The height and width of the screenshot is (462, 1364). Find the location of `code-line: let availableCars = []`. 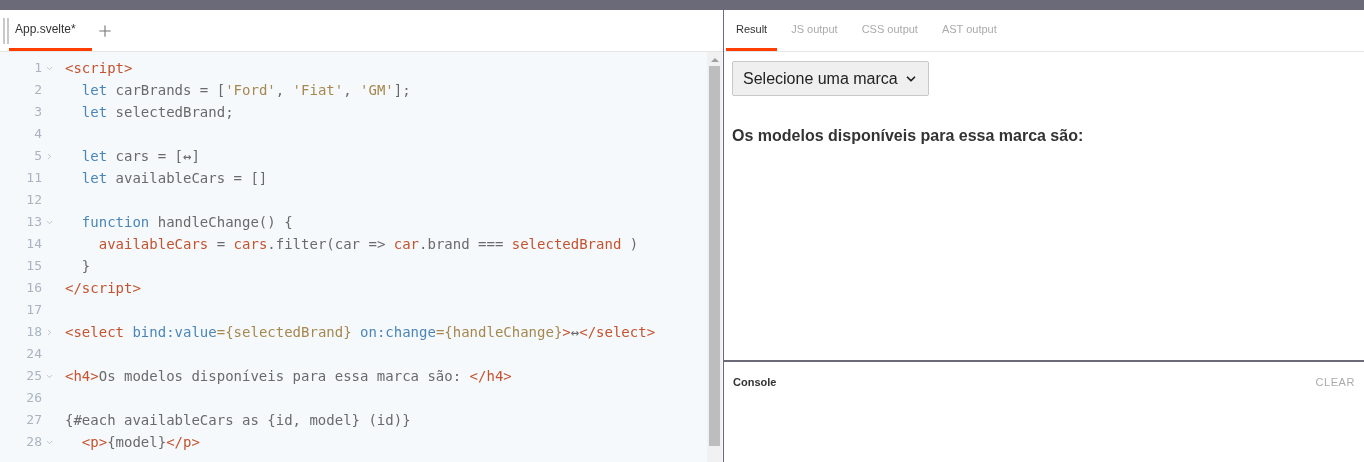

code-line: let availableCars = [] is located at coordinates (174, 178).